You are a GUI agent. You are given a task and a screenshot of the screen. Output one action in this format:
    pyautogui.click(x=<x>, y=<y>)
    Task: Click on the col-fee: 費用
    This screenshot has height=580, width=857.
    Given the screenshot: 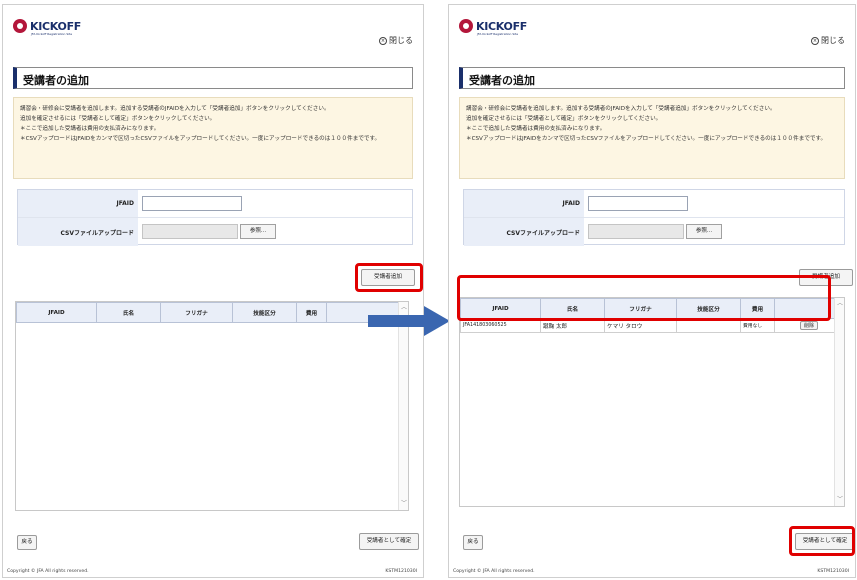 What is the action you would take?
    pyautogui.click(x=311, y=312)
    